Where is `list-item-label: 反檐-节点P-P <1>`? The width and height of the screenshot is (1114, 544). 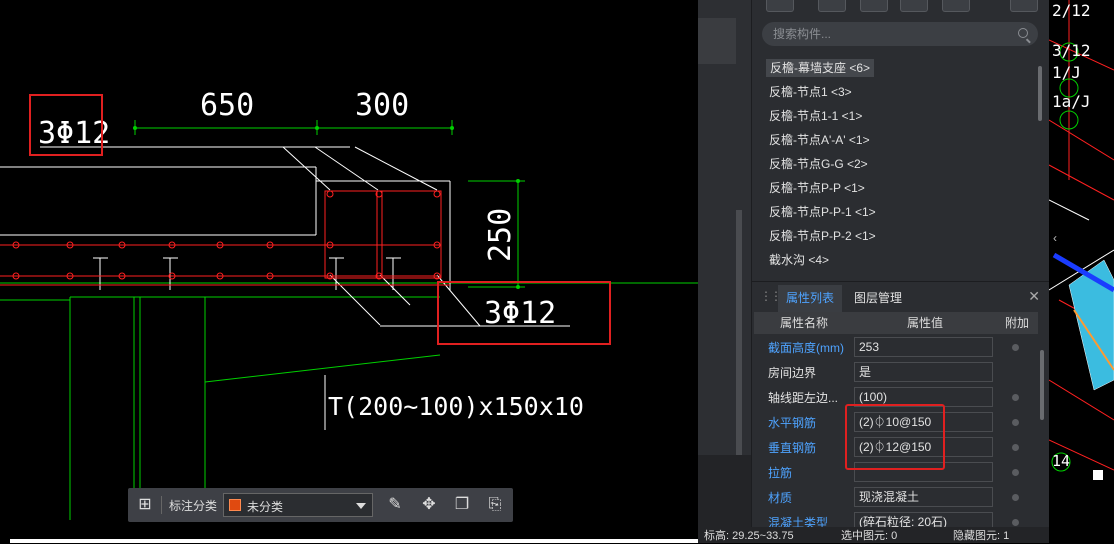 list-item-label: 反檐-节点P-P <1> is located at coordinates (817, 188).